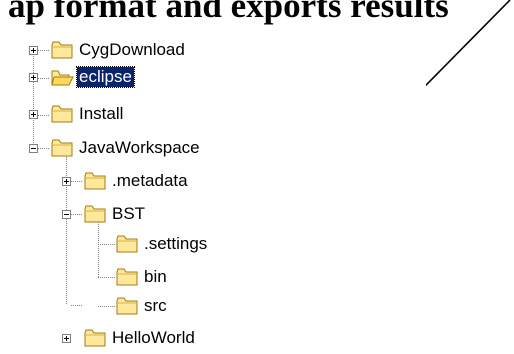  I want to click on tree-node-javaworkspace: JavaWorkspace, so click(139, 148).